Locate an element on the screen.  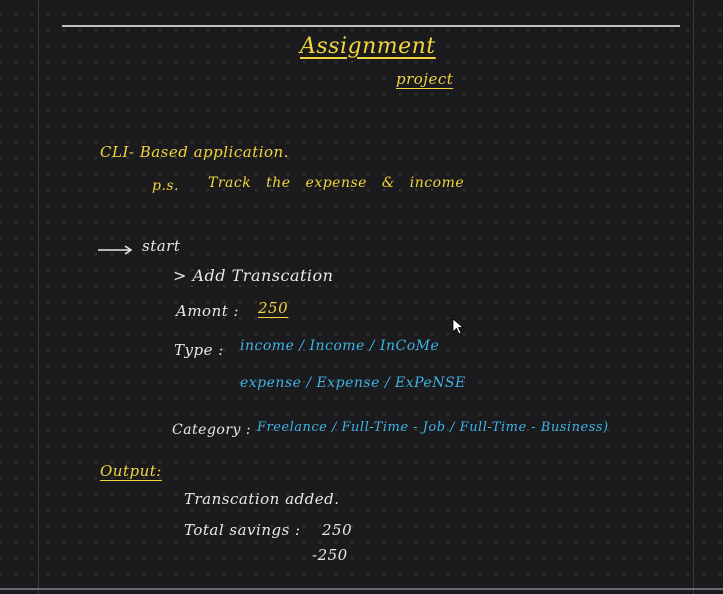
total-savings-value-negative: -250 is located at coordinates (330, 555).